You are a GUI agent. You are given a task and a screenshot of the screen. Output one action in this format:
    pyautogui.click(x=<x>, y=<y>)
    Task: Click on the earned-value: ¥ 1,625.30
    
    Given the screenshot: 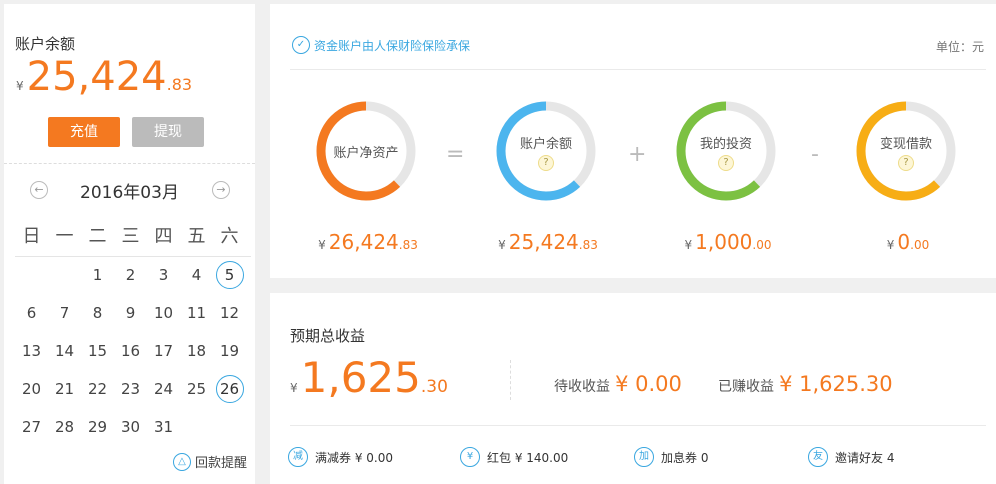 What is the action you would take?
    pyautogui.click(x=836, y=384)
    